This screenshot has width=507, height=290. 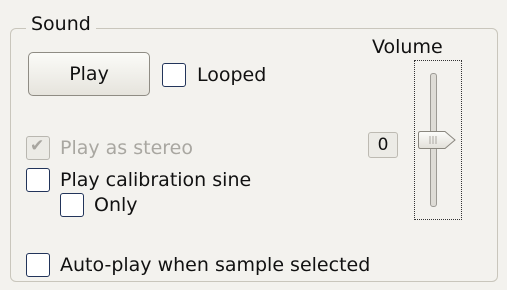 I want to click on auto-play-checkbox, so click(x=38, y=265).